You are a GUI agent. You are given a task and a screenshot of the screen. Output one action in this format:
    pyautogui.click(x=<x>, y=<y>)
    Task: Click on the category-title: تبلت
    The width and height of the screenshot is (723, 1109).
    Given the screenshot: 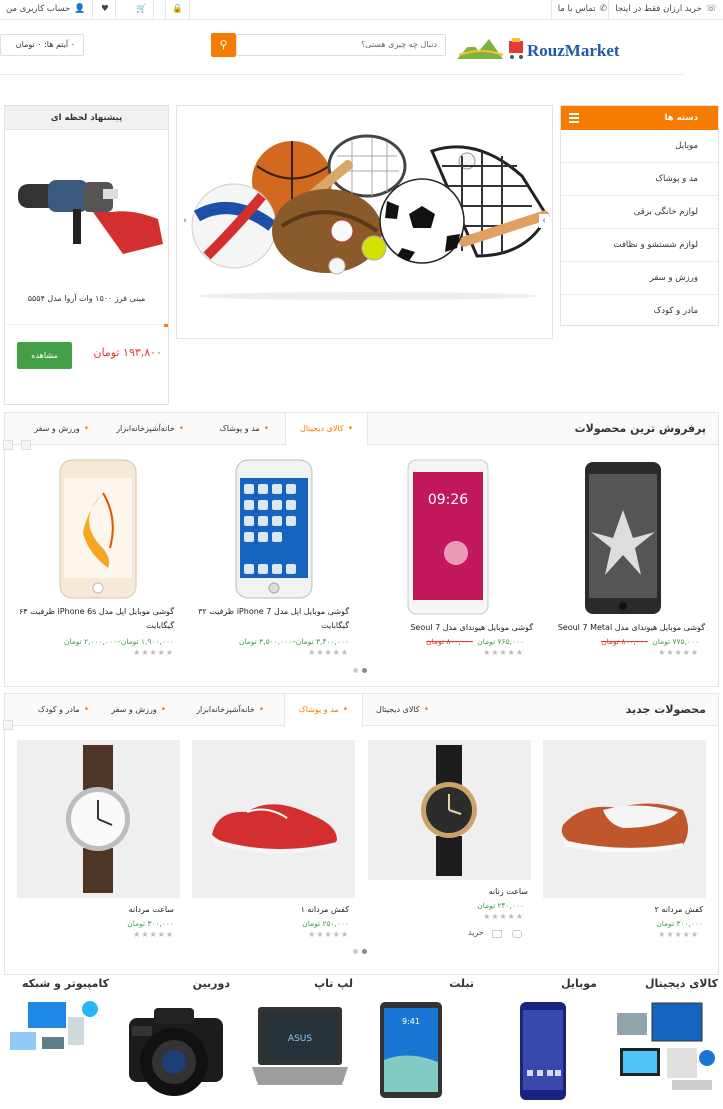 What is the action you would take?
    pyautogui.click(x=461, y=983)
    